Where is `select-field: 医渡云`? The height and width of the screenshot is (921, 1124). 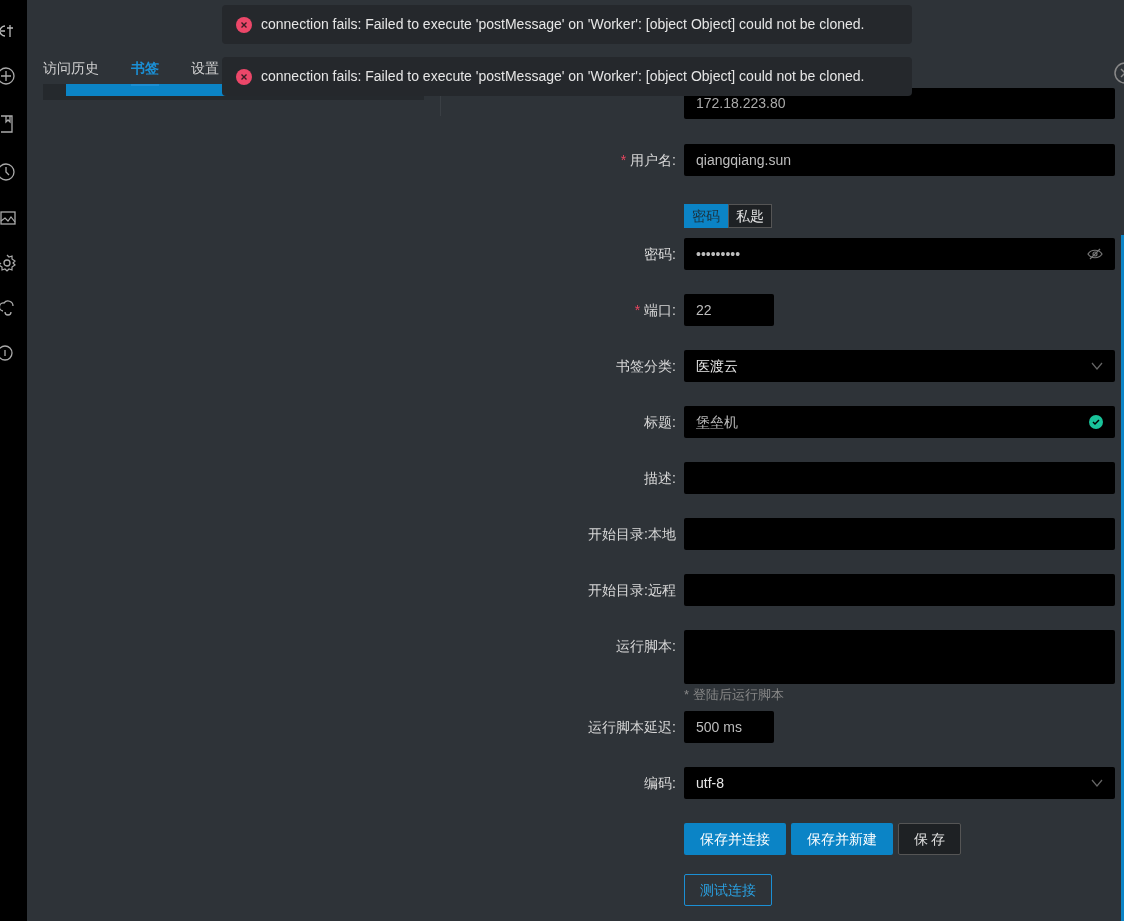
select-field: 医渡云 is located at coordinates (899, 366).